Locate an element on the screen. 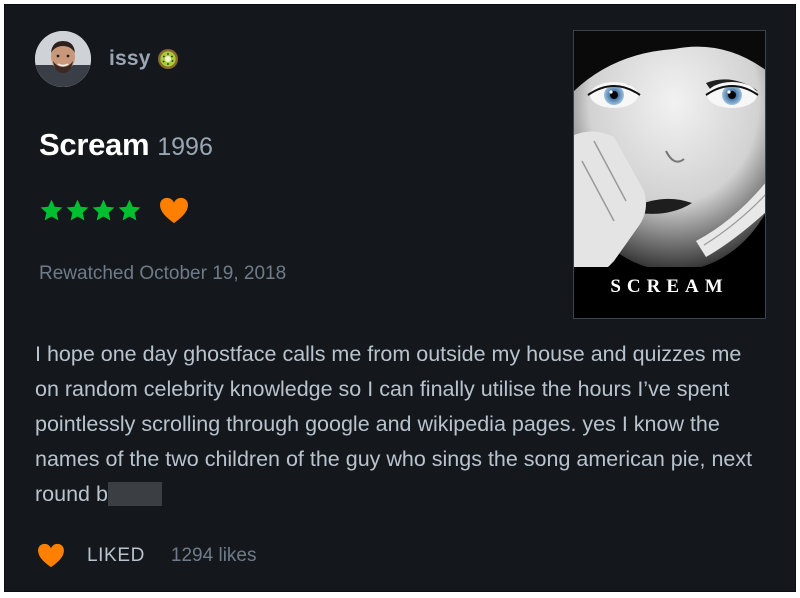  heart-icon is located at coordinates (174, 210).